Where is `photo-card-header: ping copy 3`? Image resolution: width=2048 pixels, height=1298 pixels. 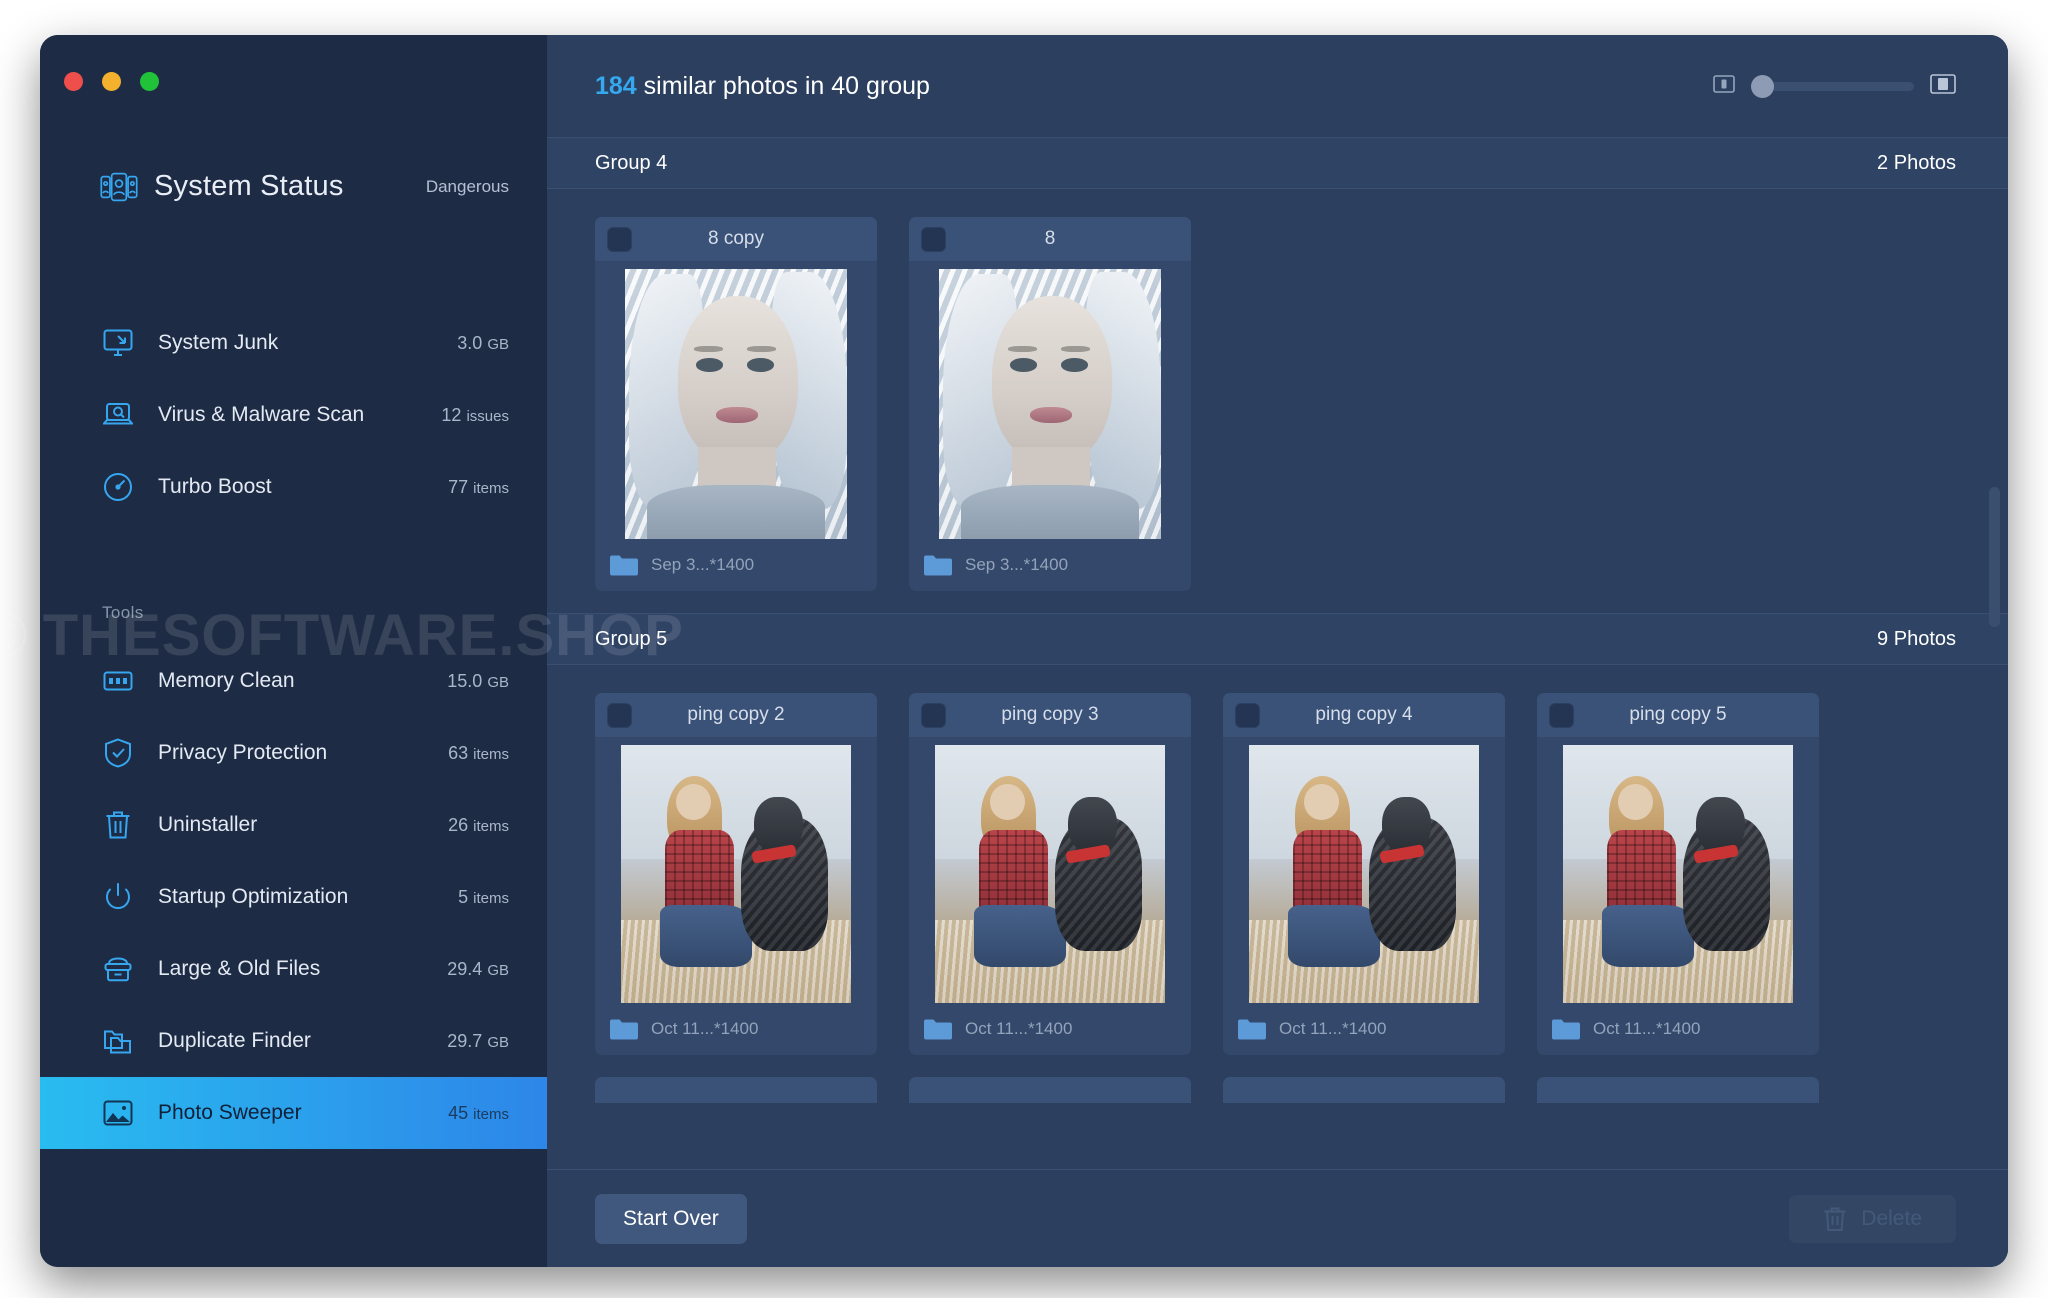 photo-card-header: ping copy 3 is located at coordinates (1050, 715).